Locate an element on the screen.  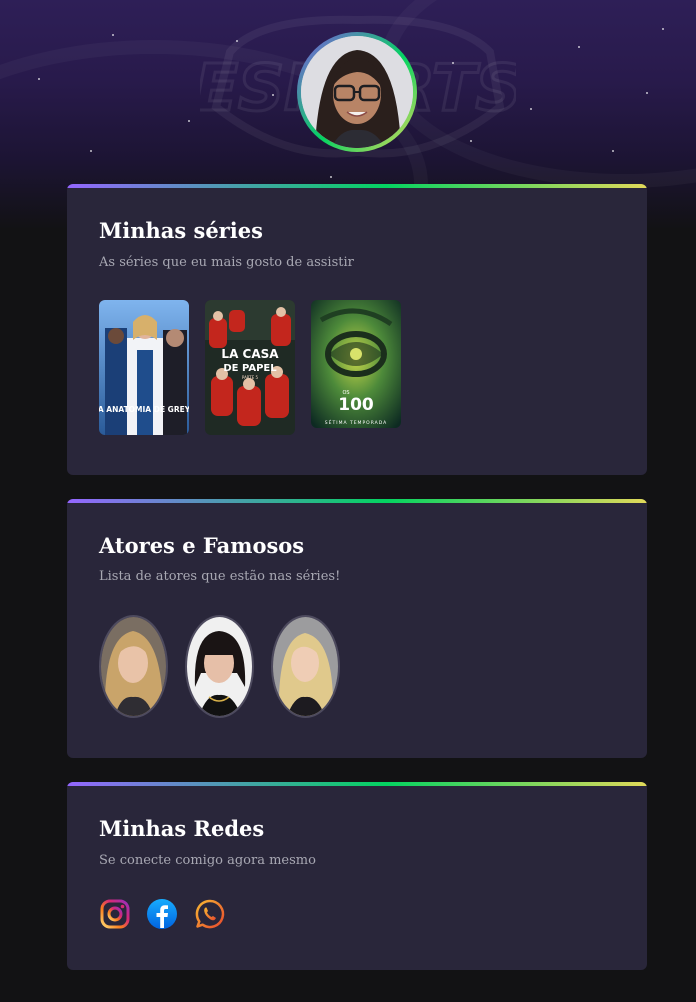
poster-image: LA CASA DE PAPEL PARTE 5 is located at coordinates (250, 367).